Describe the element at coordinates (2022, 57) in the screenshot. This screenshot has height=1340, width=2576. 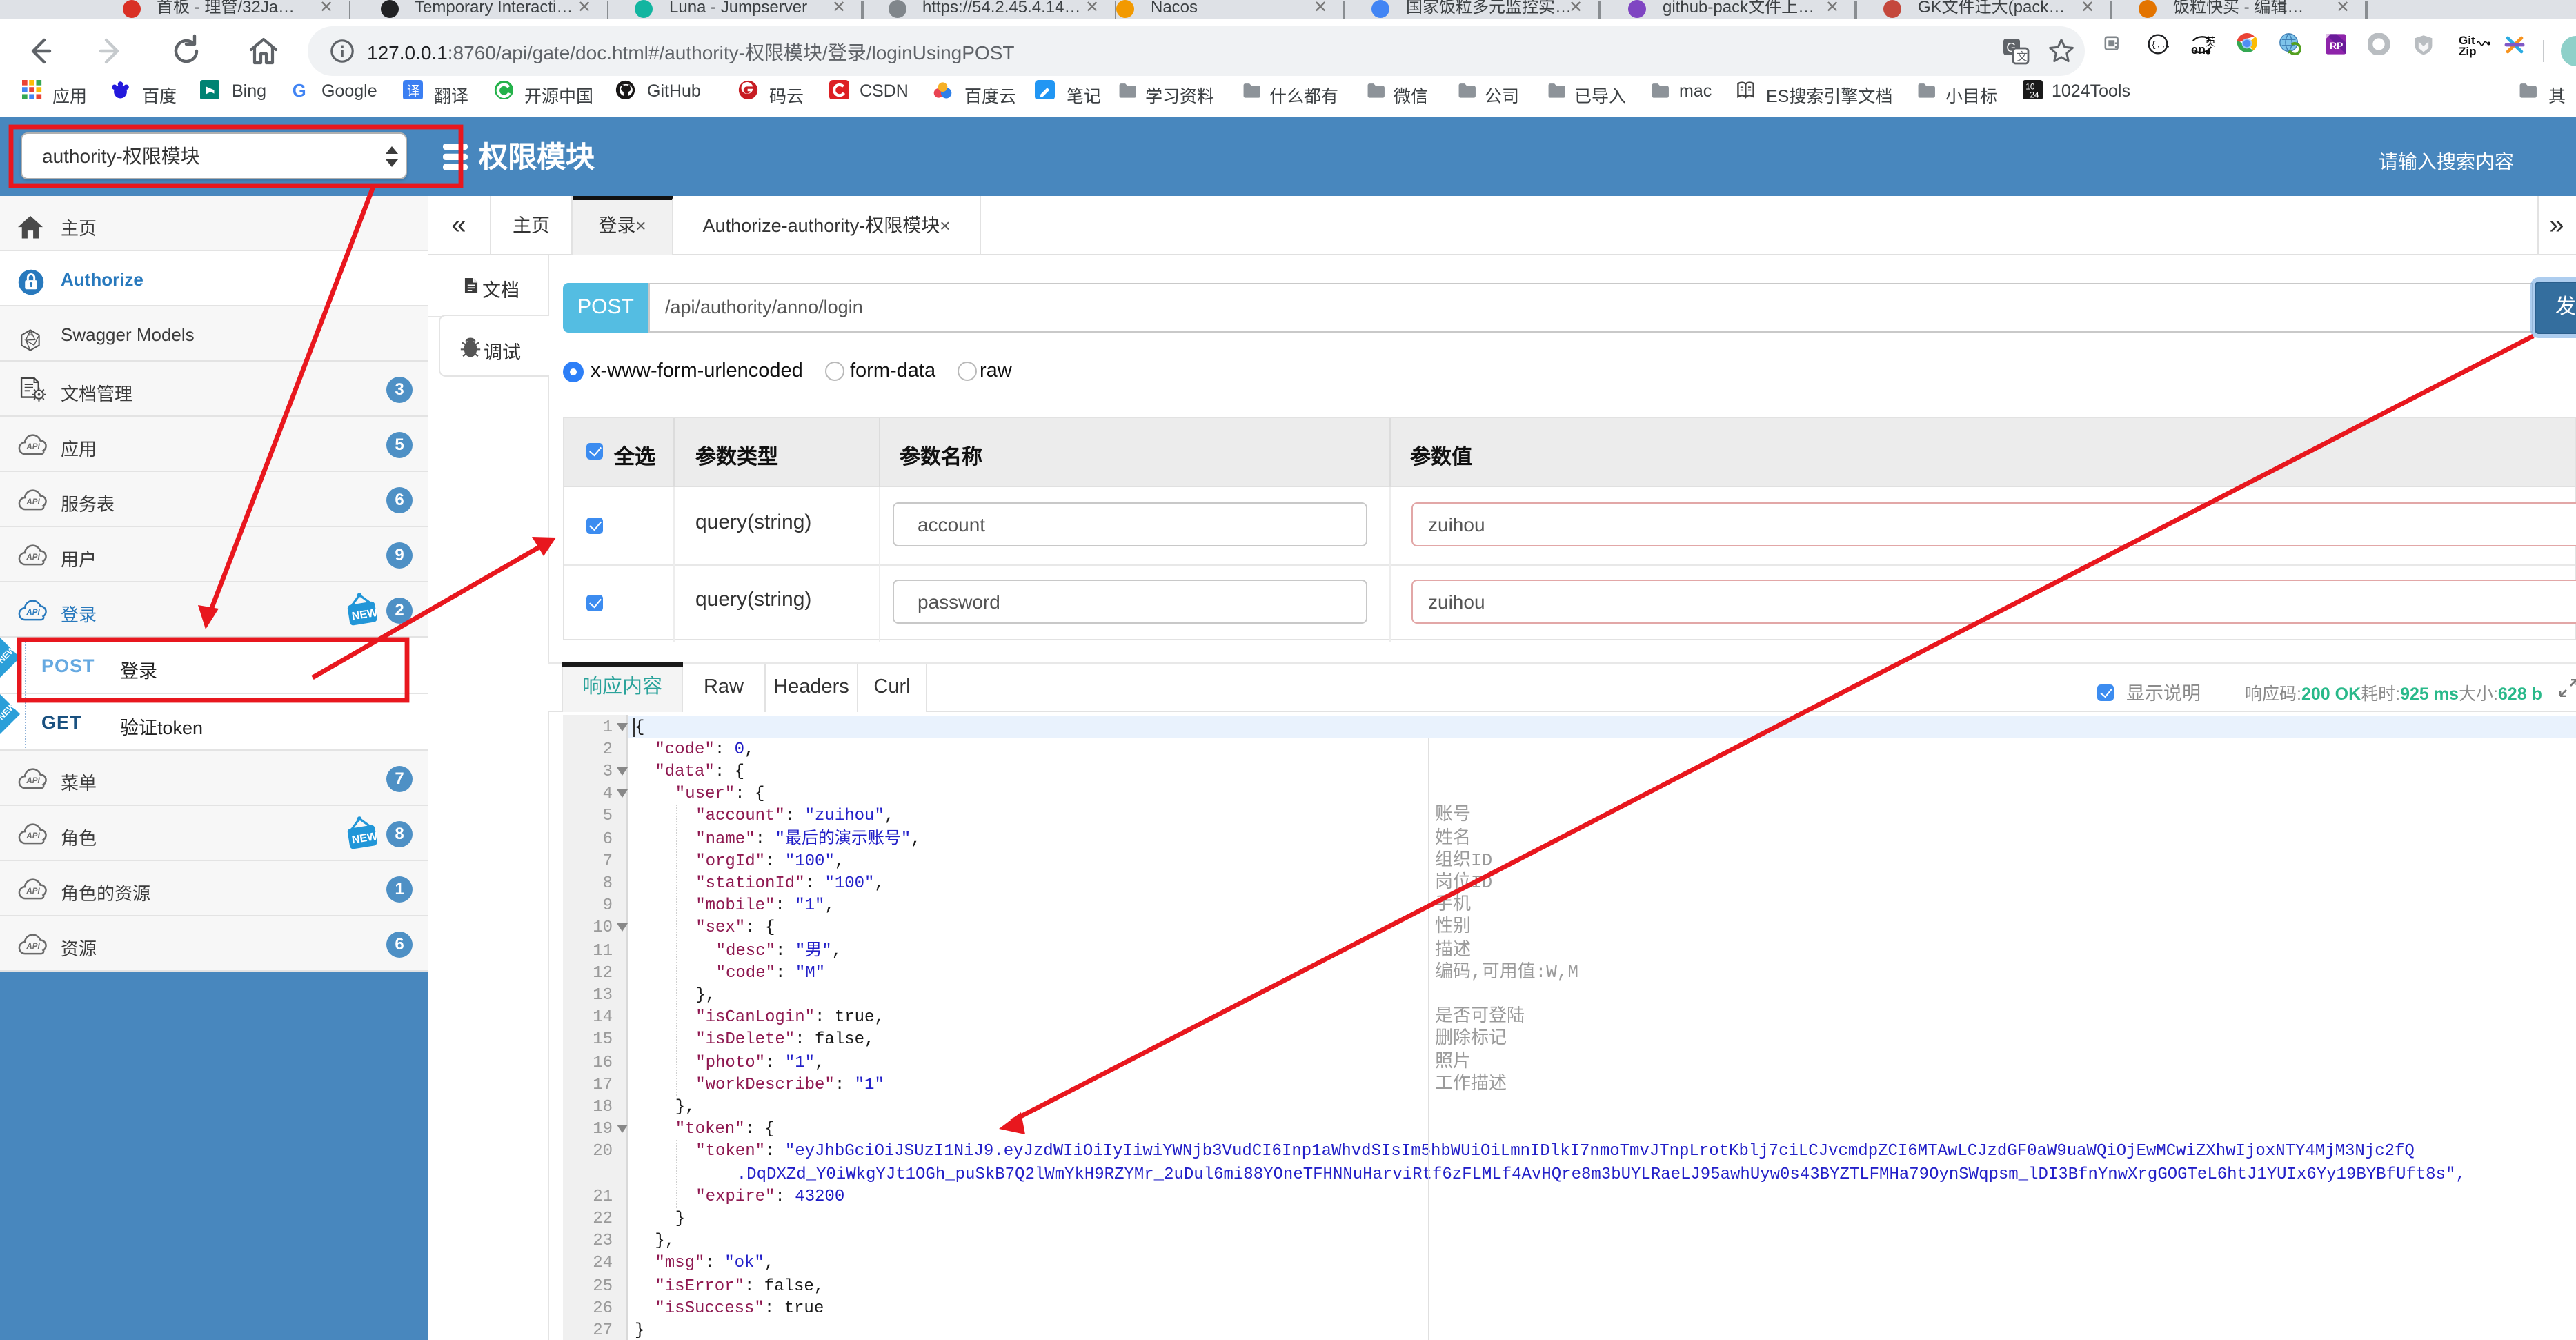
I see `svg-text: 文` at that location.